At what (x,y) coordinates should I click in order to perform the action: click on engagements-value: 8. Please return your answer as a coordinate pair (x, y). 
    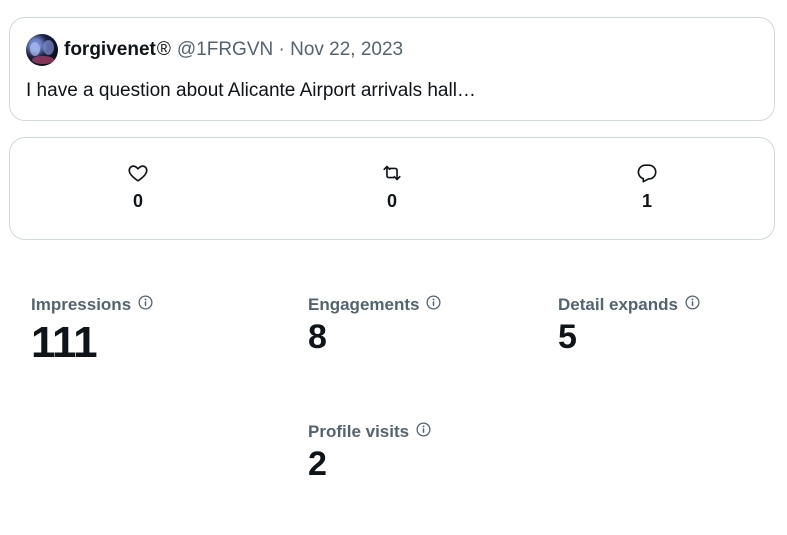
    Looking at the image, I should click on (317, 337).